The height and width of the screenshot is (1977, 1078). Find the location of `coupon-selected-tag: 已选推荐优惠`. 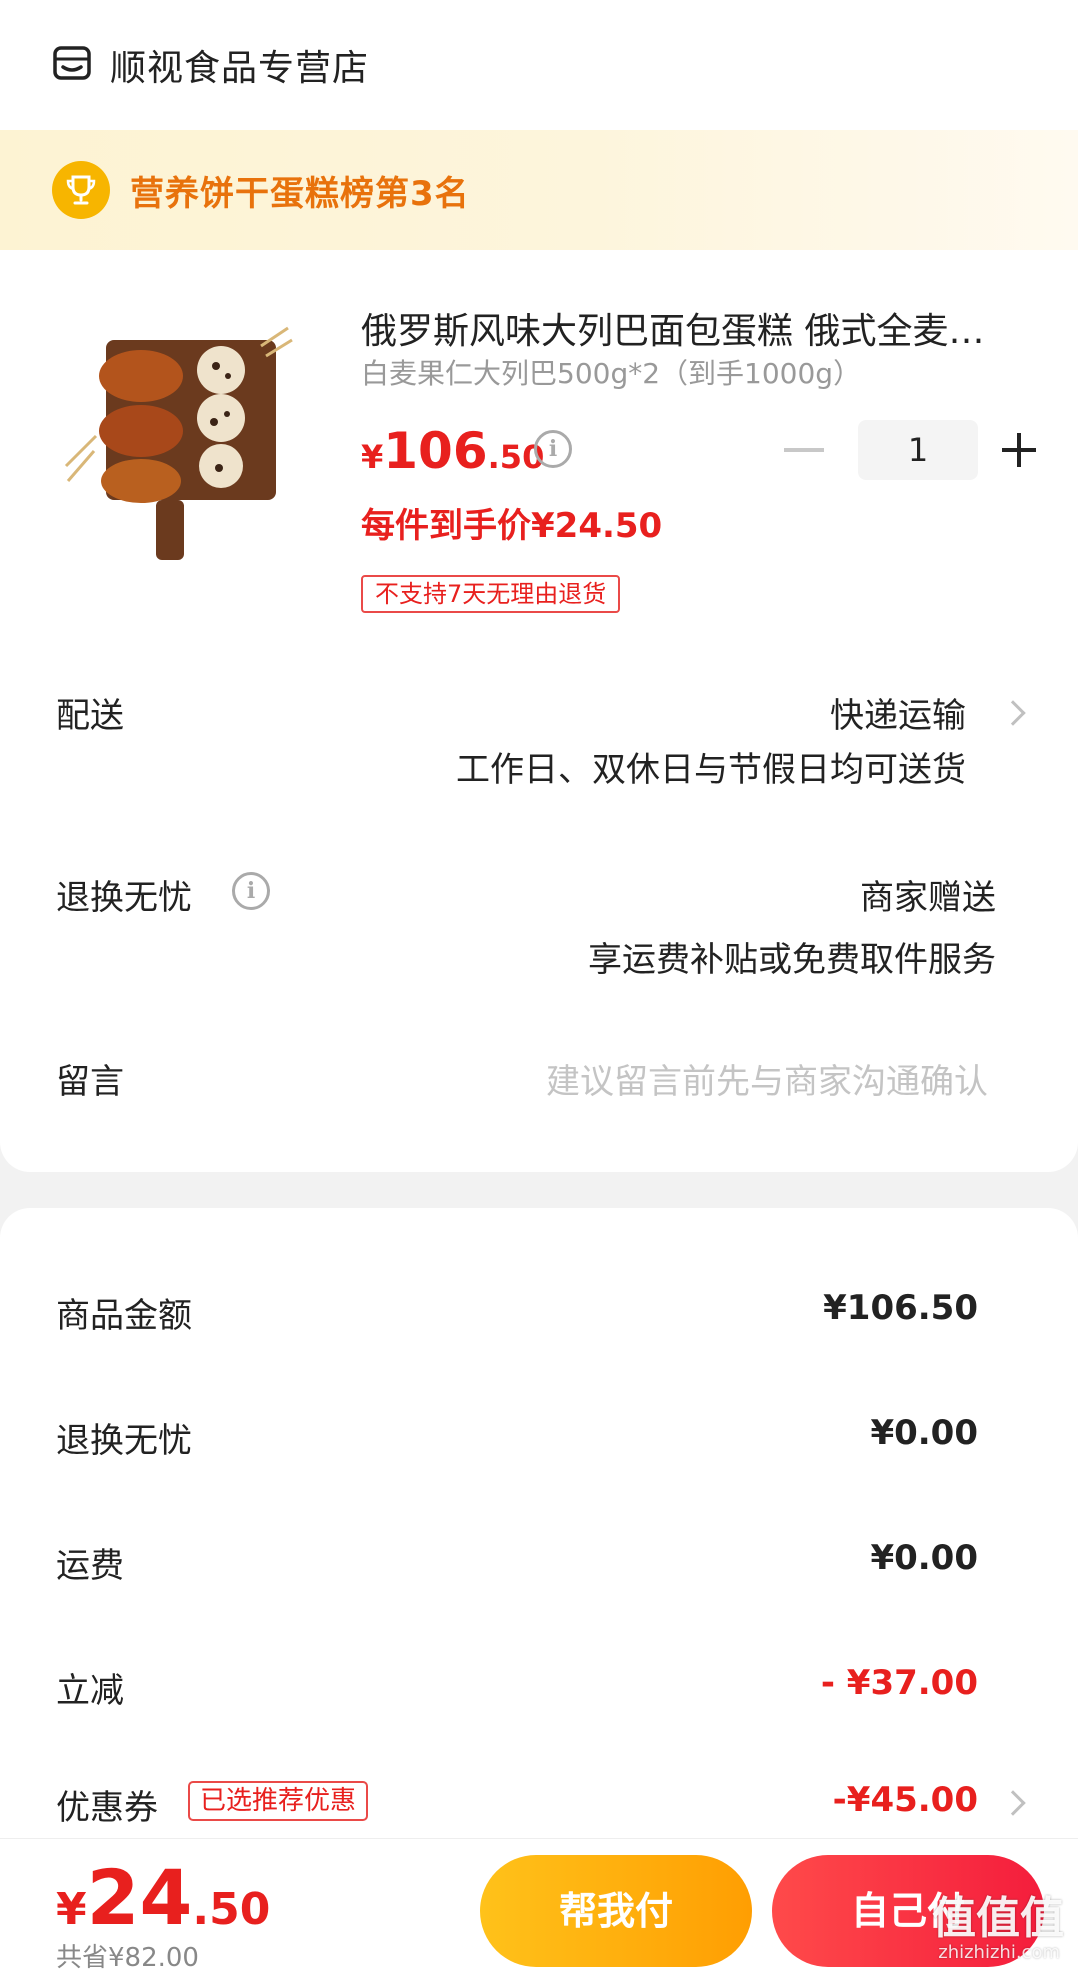

coupon-selected-tag: 已选推荐优惠 is located at coordinates (278, 1801).